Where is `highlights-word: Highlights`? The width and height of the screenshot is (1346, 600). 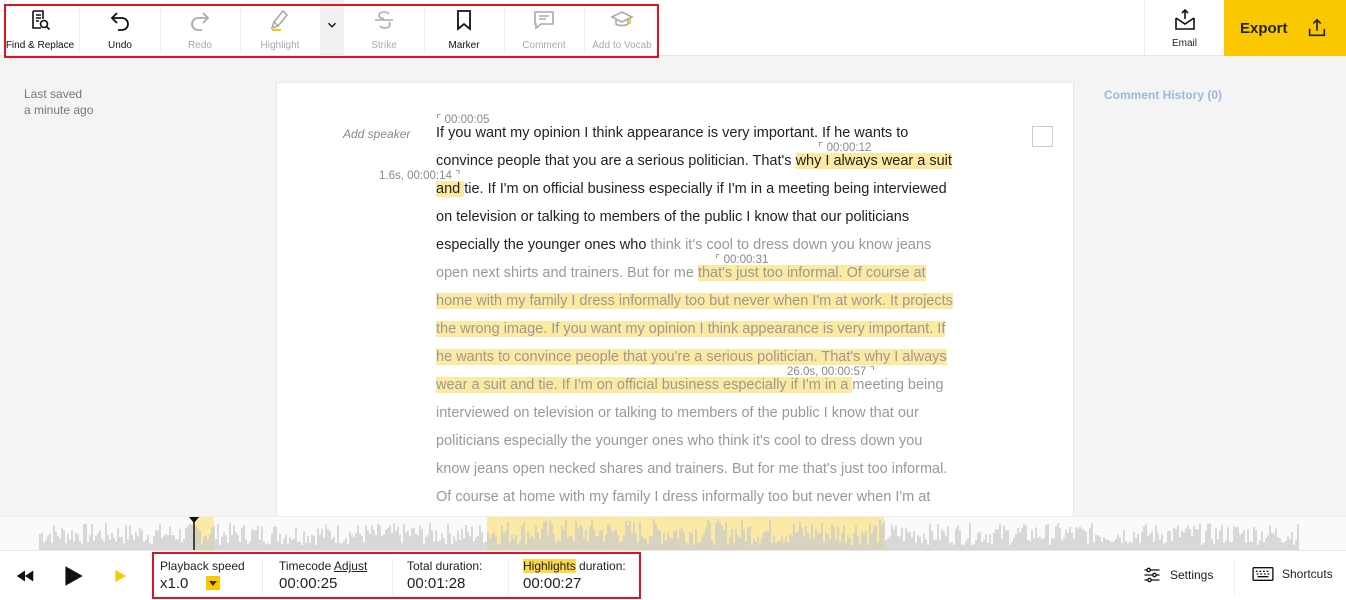 highlights-word: Highlights is located at coordinates (549, 566).